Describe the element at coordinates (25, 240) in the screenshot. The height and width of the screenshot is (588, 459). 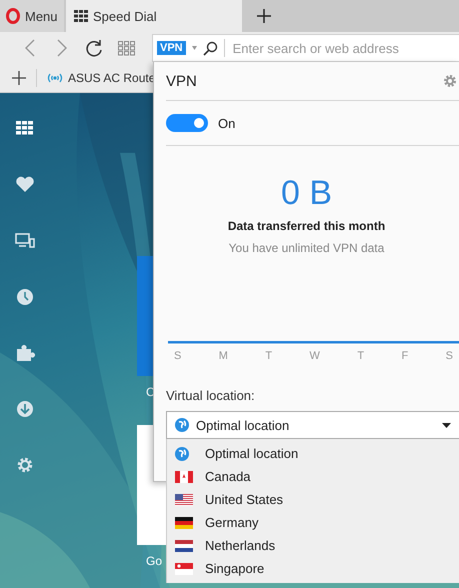
I see `devices-icon` at that location.